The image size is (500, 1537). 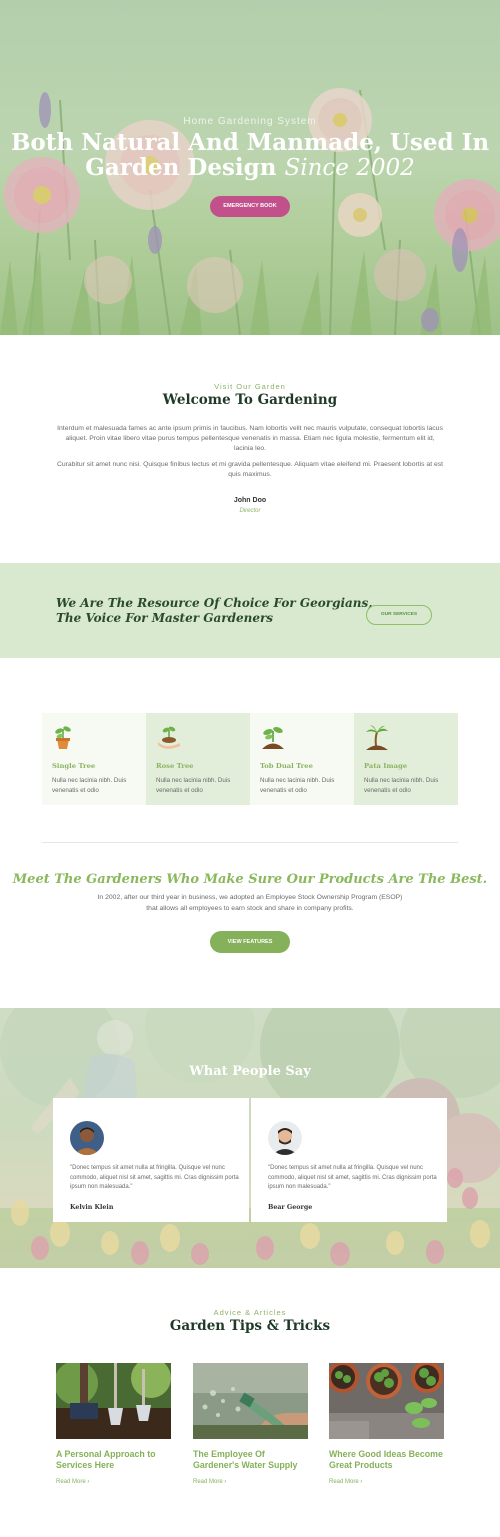 I want to click on view-features-button: VIEW FEATURES, so click(x=250, y=942).